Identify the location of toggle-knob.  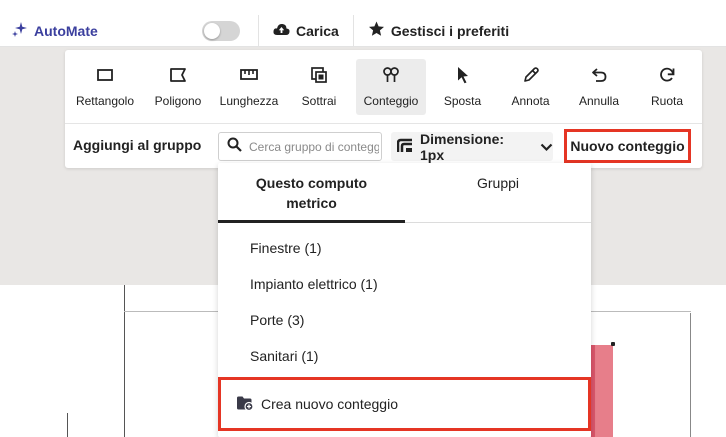
(212, 30).